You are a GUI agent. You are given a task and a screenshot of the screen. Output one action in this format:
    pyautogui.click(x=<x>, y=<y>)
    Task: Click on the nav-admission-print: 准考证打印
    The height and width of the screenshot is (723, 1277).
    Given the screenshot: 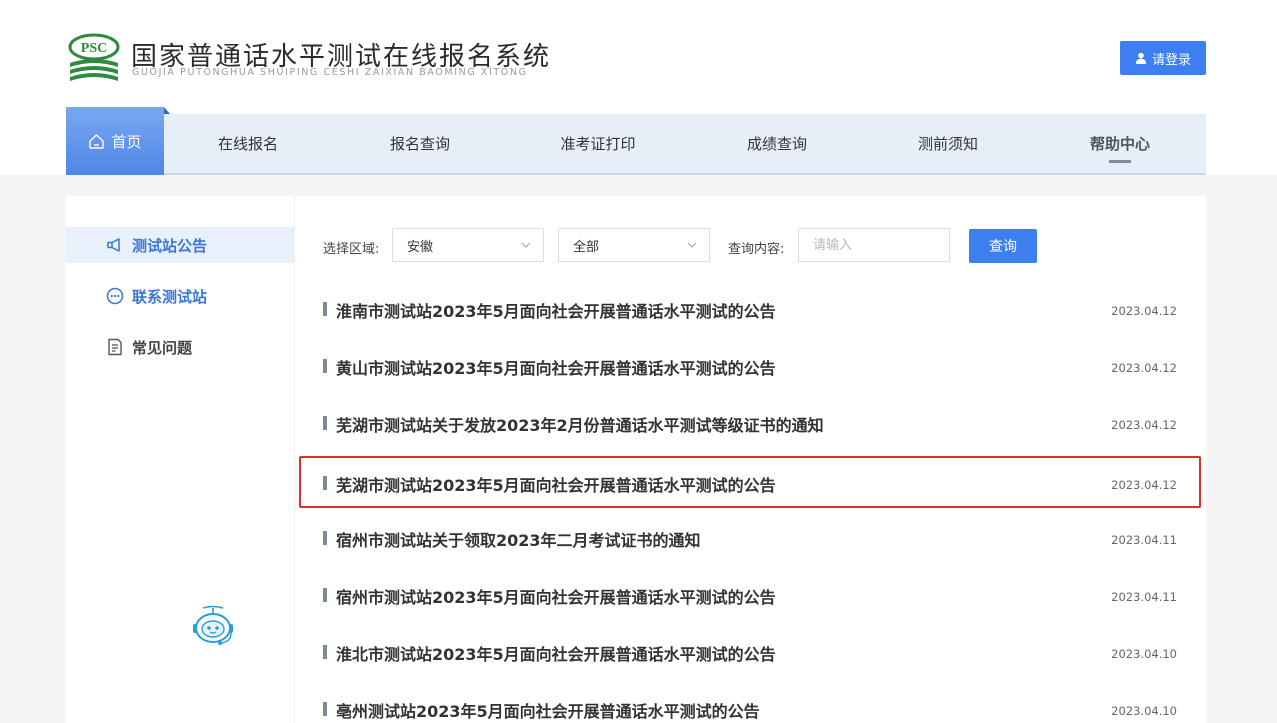 What is the action you would take?
    pyautogui.click(x=598, y=143)
    